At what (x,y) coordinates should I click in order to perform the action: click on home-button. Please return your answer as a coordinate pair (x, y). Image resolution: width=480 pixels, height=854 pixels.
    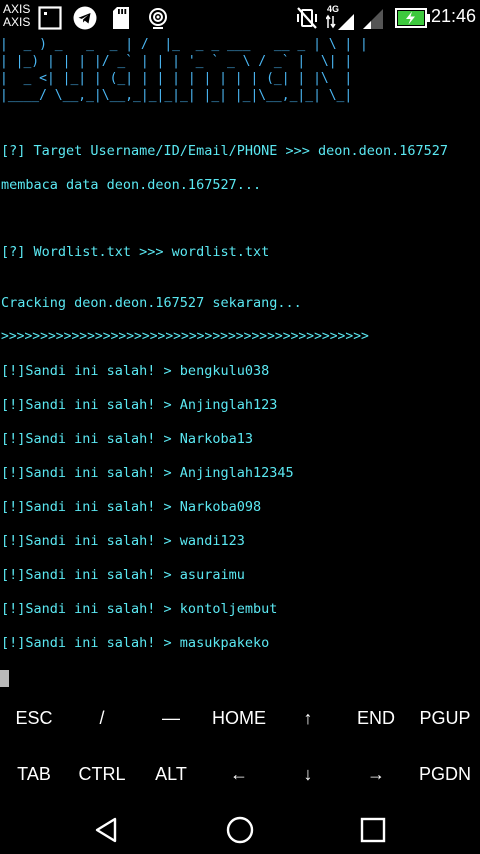
    Looking at the image, I should click on (240, 830).